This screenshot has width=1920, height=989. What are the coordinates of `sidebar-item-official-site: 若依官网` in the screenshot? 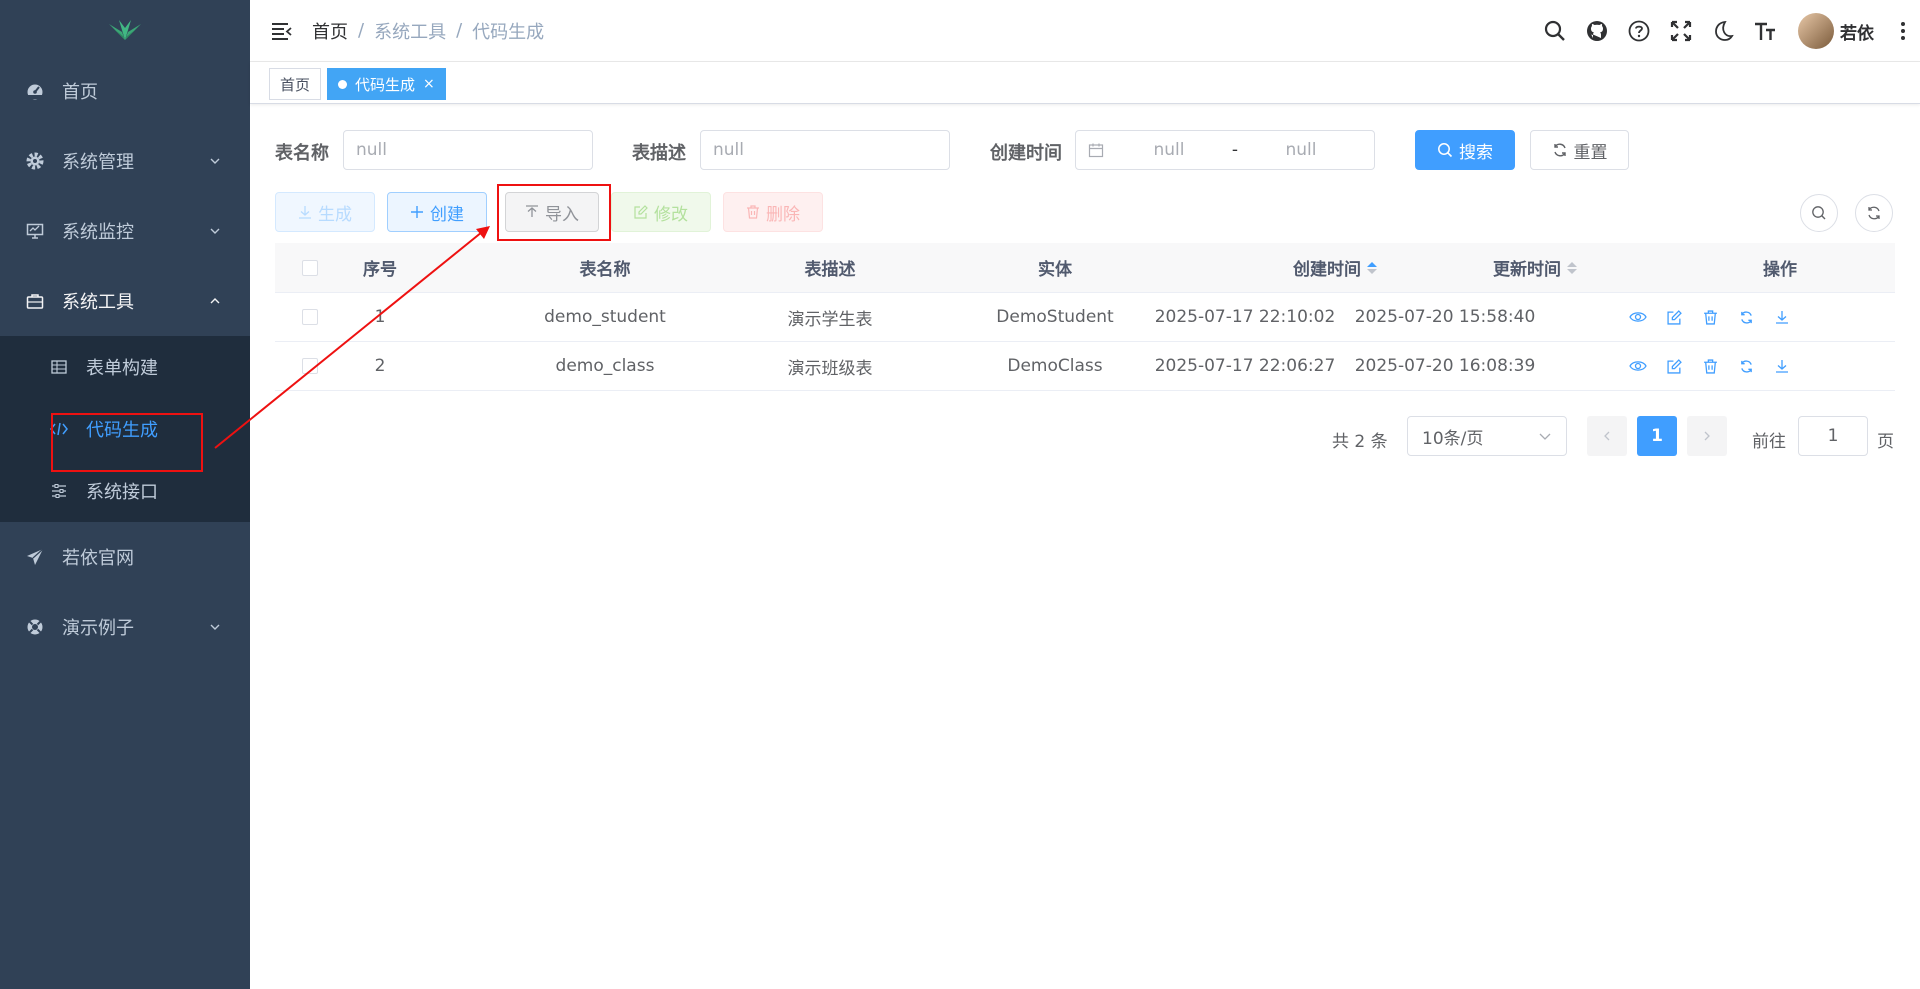 It's located at (125, 557).